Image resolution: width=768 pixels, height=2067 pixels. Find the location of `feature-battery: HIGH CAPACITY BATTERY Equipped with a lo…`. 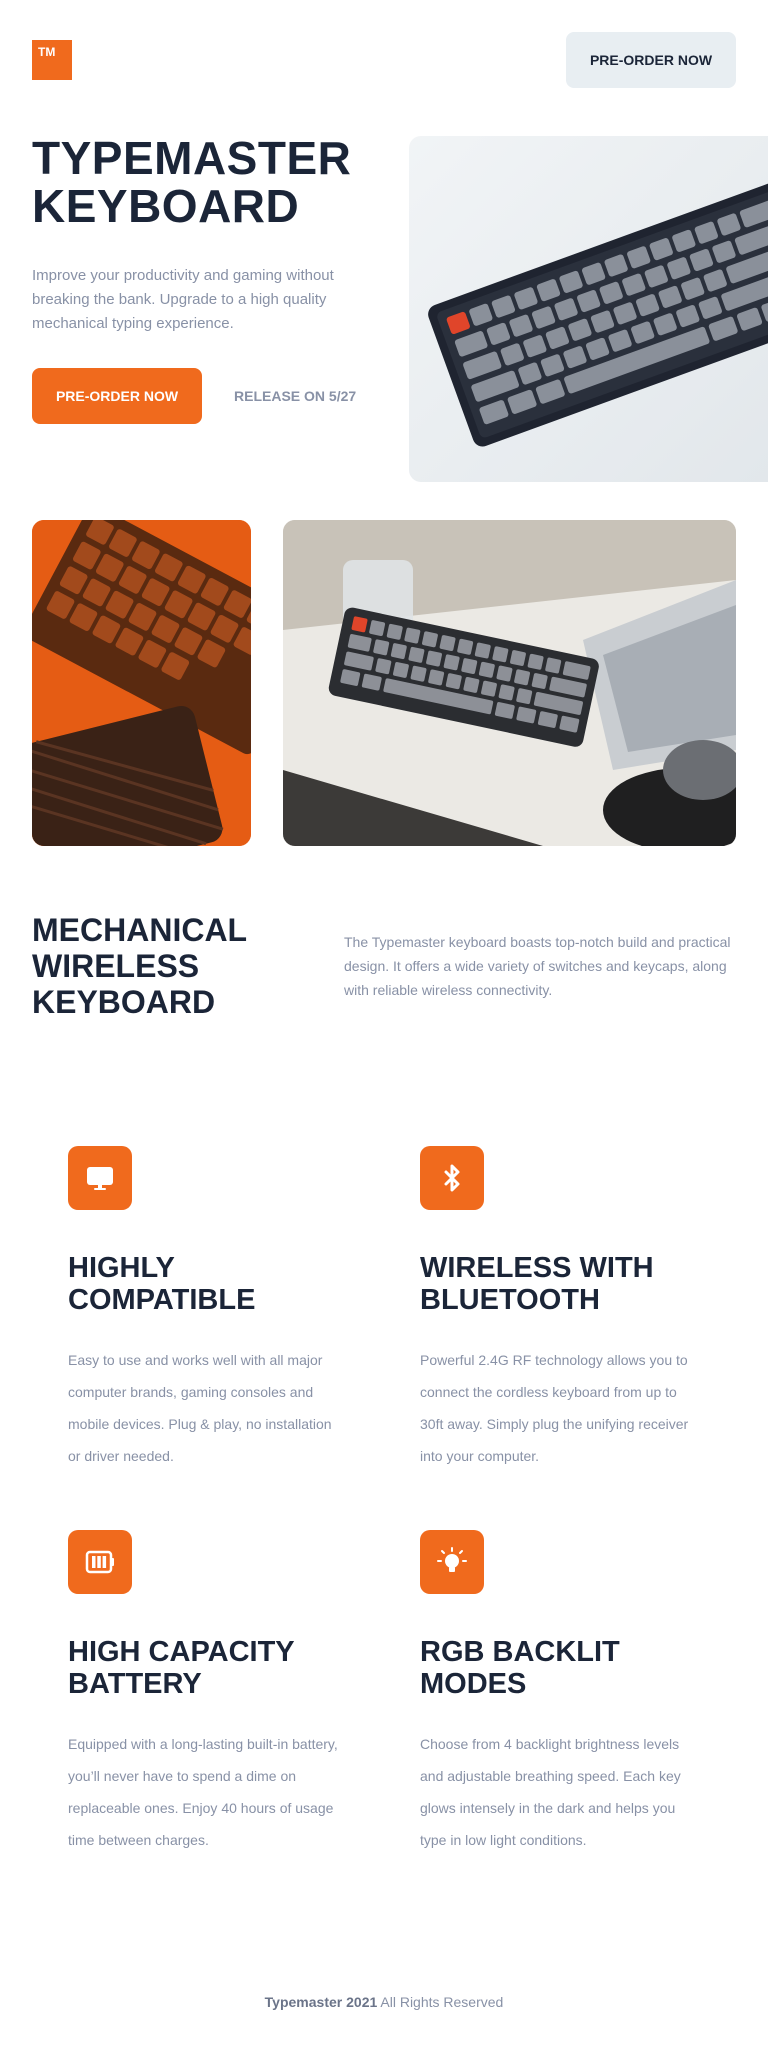

feature-battery: HIGH CAPACITY BATTERY Equipped with a lo… is located at coordinates (213, 1693).